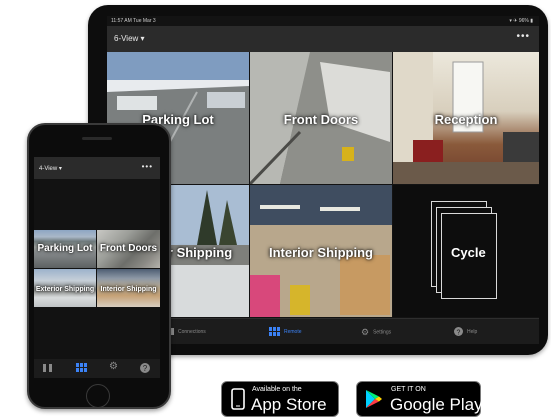  I want to click on google-play-badge: GET IT ON Google Play, so click(419, 399).